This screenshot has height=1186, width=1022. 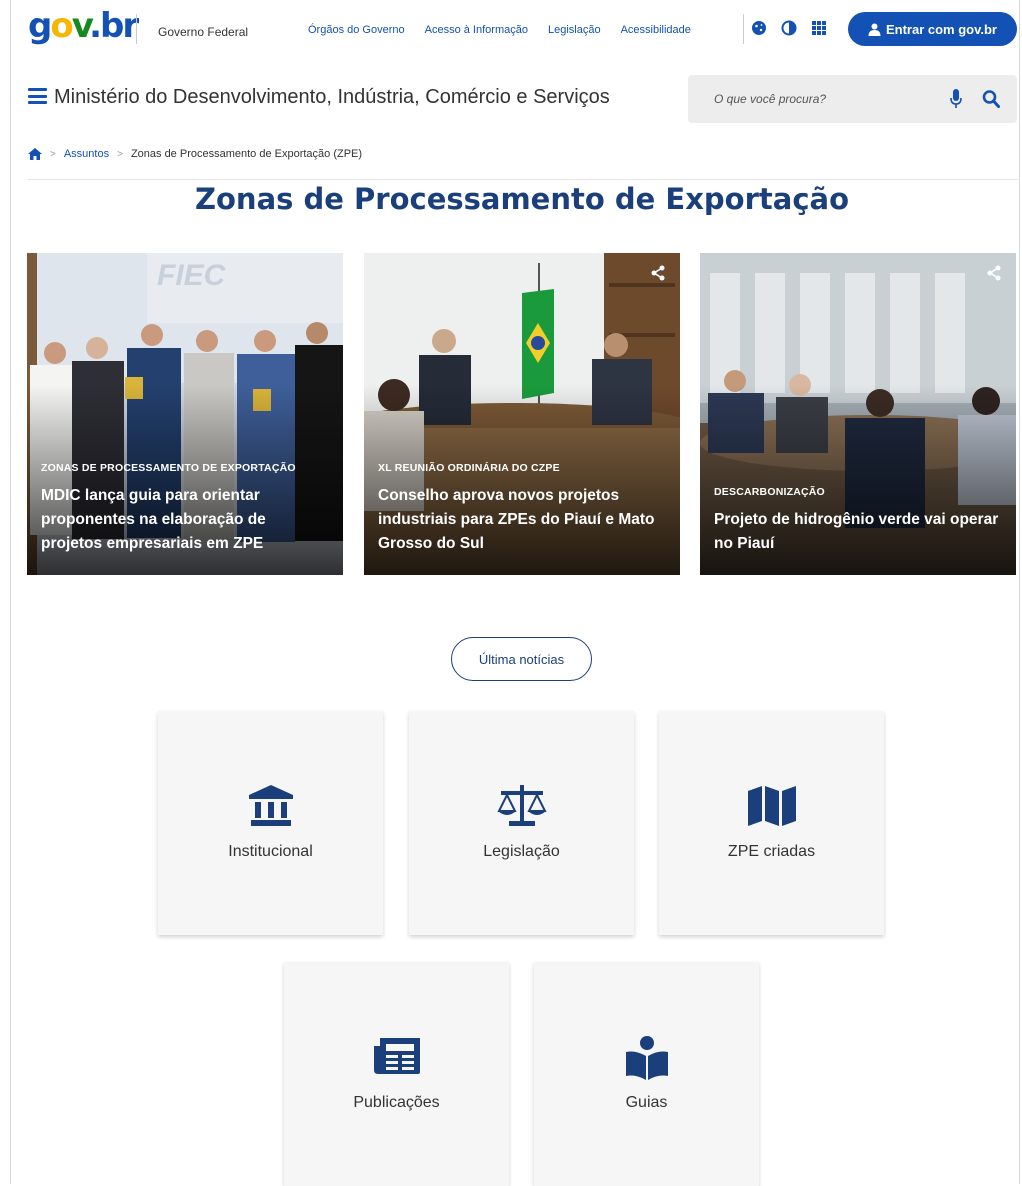 I want to click on news-tag: Zonas de Processamento de Exportação, so click(x=168, y=468).